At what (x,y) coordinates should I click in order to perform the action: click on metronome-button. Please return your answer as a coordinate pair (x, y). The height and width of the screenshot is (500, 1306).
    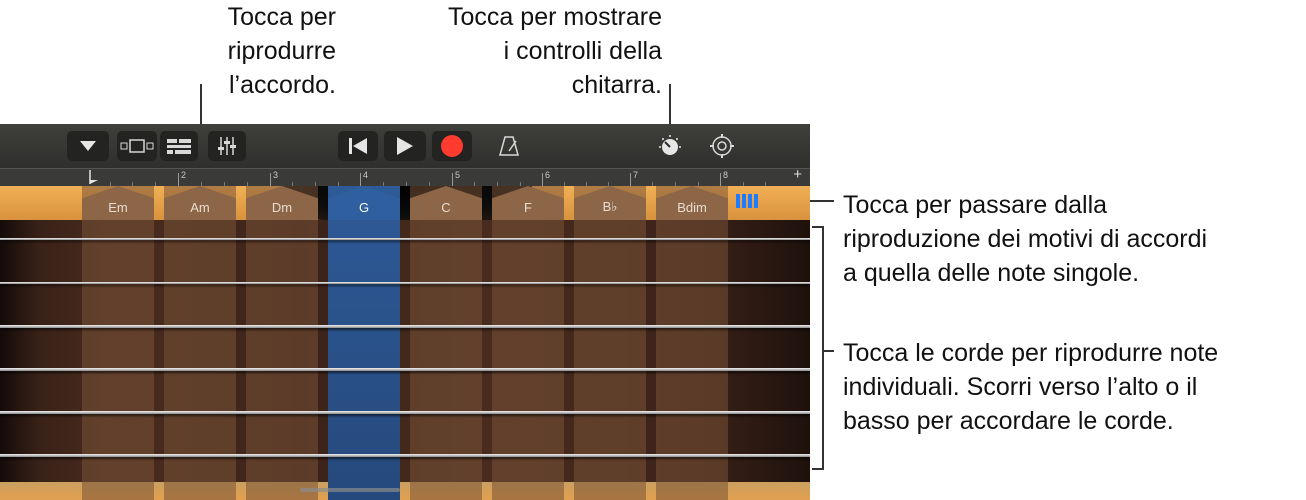
    Looking at the image, I should click on (509, 146).